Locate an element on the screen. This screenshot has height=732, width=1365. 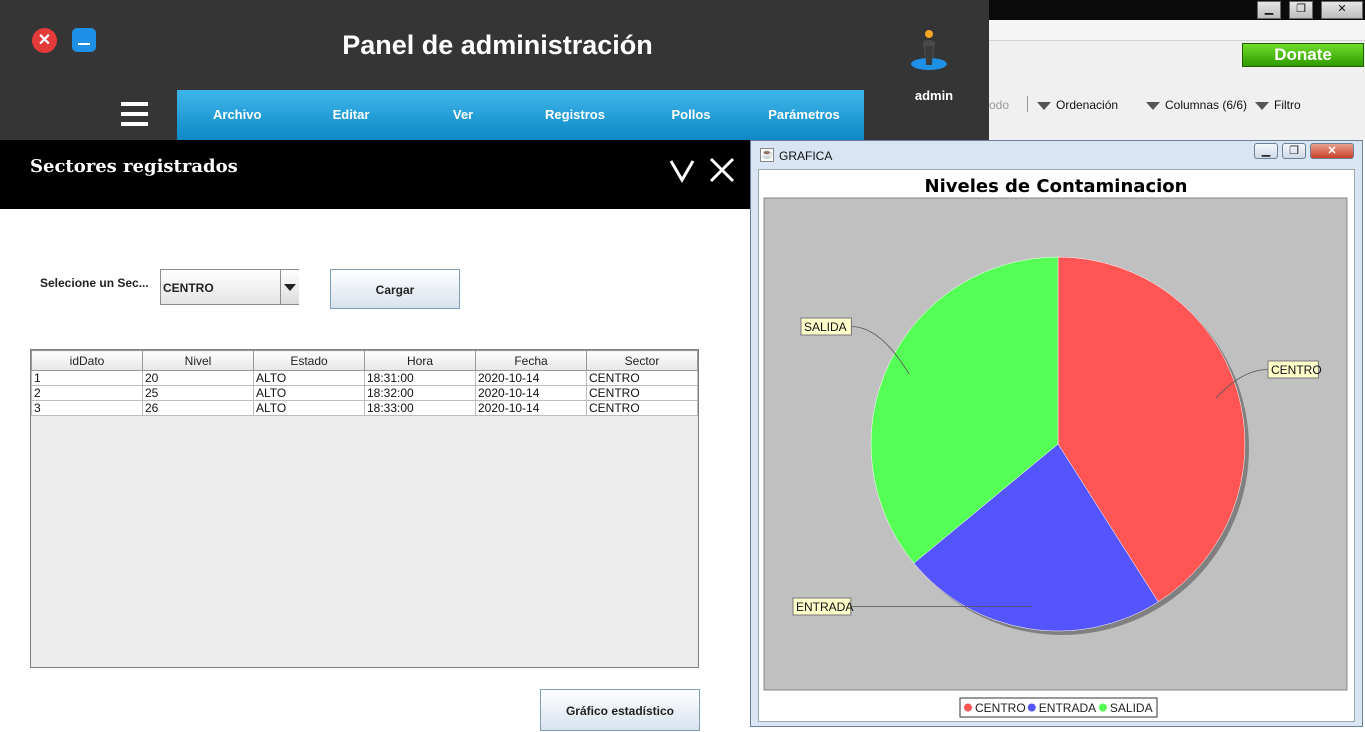
sector-select-value: CENTRO is located at coordinates (188, 288).